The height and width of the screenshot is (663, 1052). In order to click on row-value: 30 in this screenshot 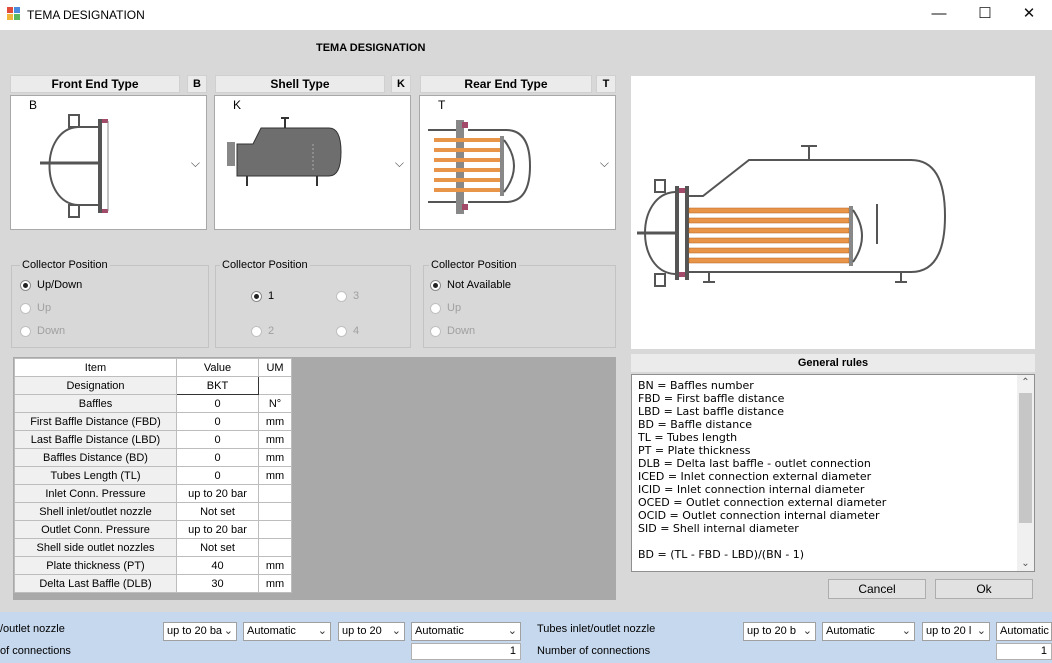, I will do `click(217, 583)`.